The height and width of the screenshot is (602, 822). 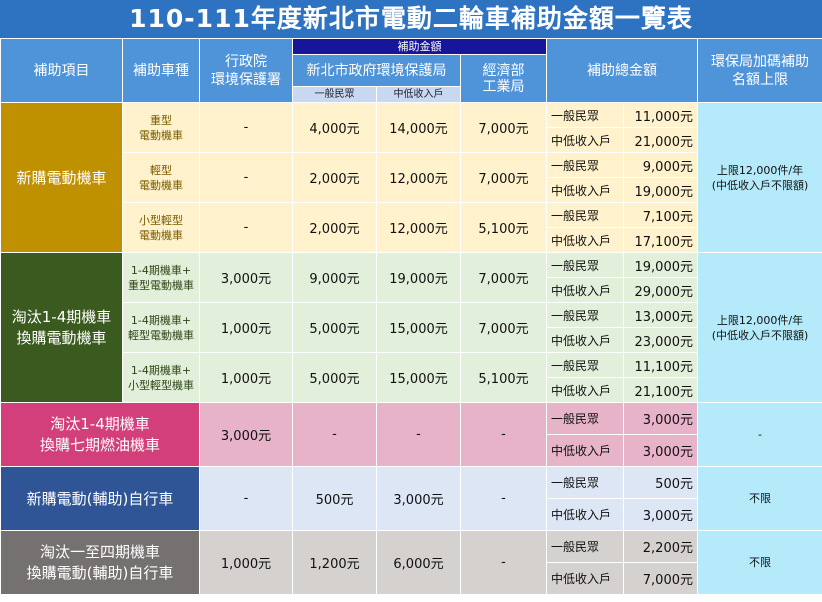 I want to click on total-general-cell: 9,000元, so click(x=660, y=165).